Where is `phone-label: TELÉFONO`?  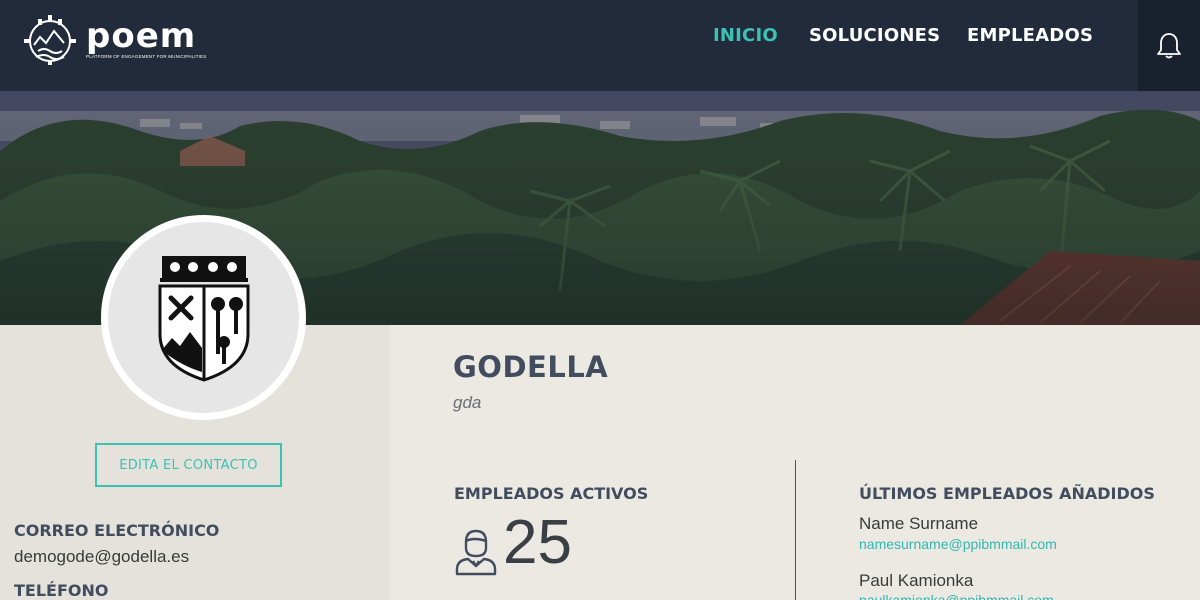
phone-label: TELÉFONO is located at coordinates (61, 590).